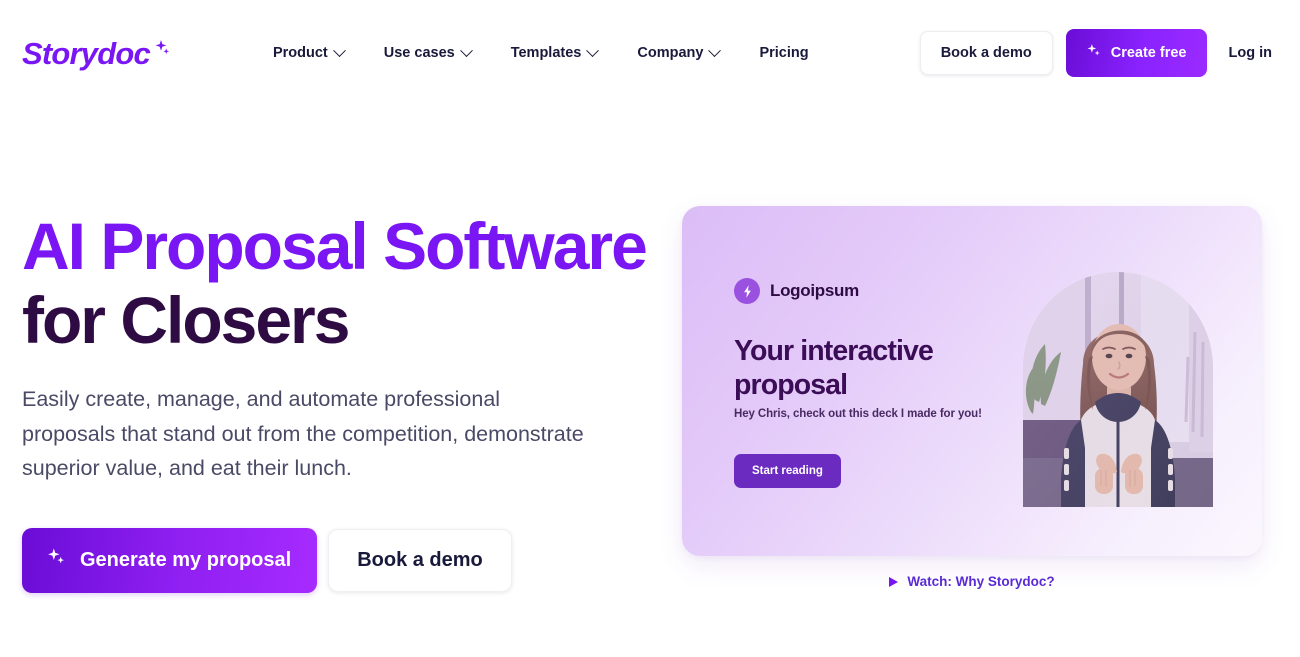 This screenshot has height=657, width=1300. Describe the element at coordinates (986, 53) in the screenshot. I see `nav-book-demo-button: Book a demo` at that location.